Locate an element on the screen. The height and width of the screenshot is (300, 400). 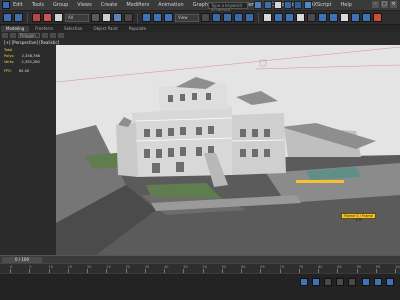
trackbar-tick: 10 is located at coordinates (50, 269).